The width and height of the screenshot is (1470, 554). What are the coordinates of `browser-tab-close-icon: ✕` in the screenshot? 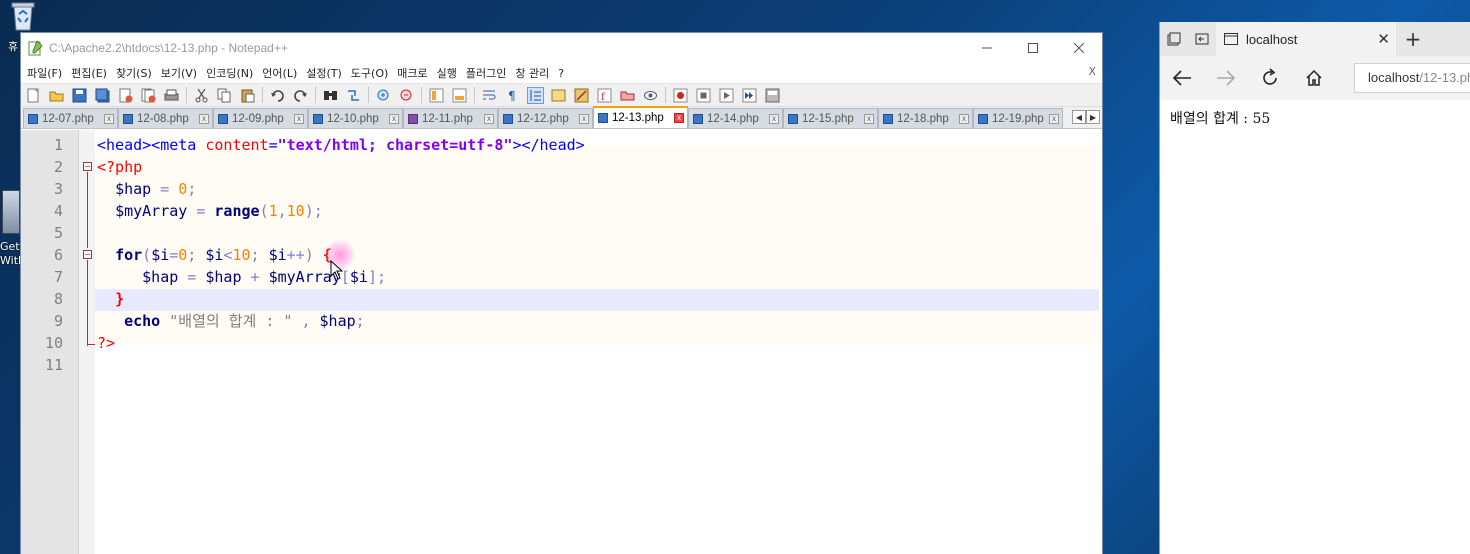 It's located at (1383, 39).